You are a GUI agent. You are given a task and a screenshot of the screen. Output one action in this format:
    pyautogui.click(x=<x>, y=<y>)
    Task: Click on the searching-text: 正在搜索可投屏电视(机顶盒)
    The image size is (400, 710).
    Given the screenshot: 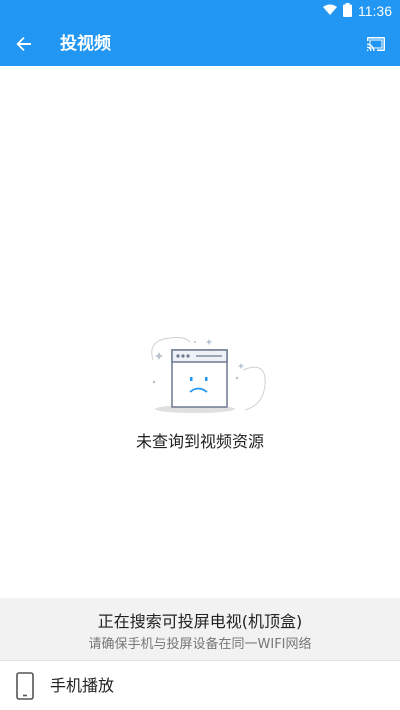 What is the action you would take?
    pyautogui.click(x=200, y=621)
    